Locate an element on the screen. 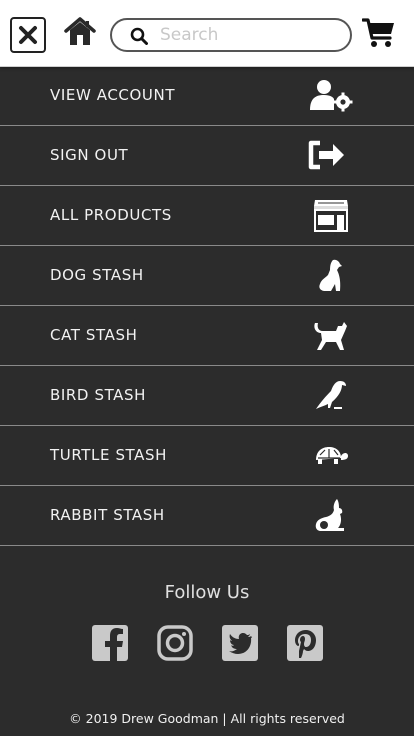 The width and height of the screenshot is (414, 736). rabbit-icon is located at coordinates (331, 515).